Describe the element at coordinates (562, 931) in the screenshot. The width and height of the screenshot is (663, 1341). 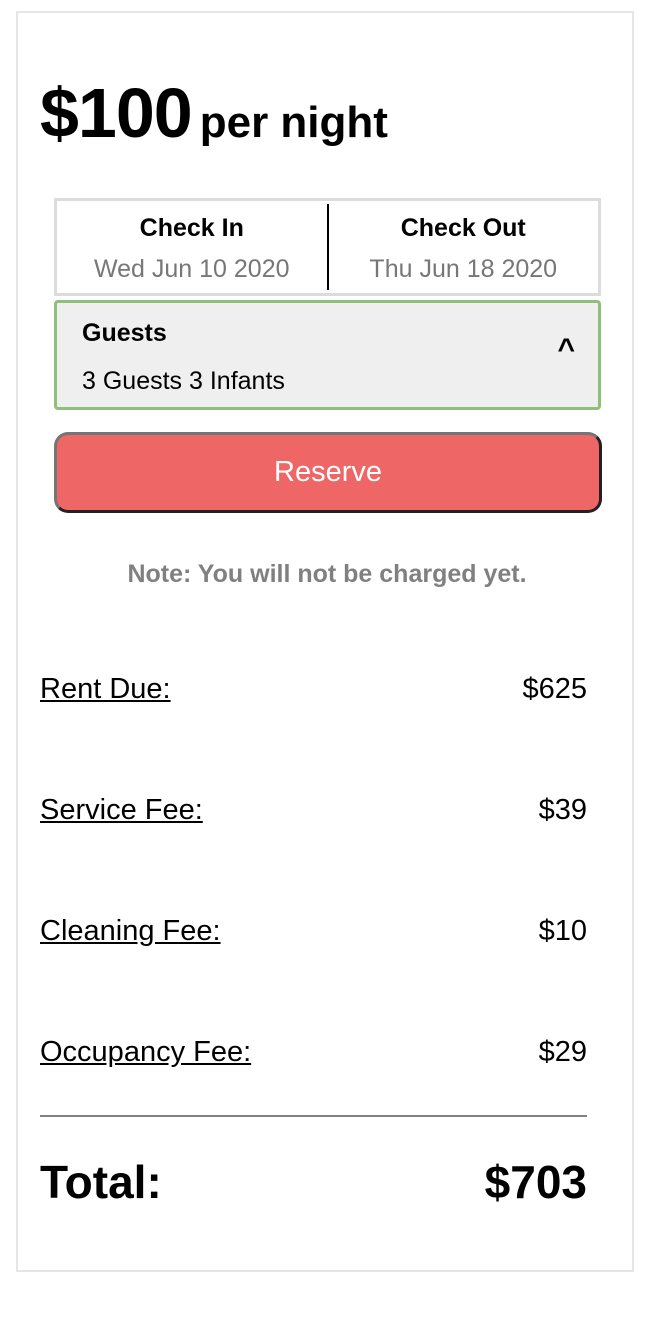
I see `cleaning-fee-amount: $10` at that location.